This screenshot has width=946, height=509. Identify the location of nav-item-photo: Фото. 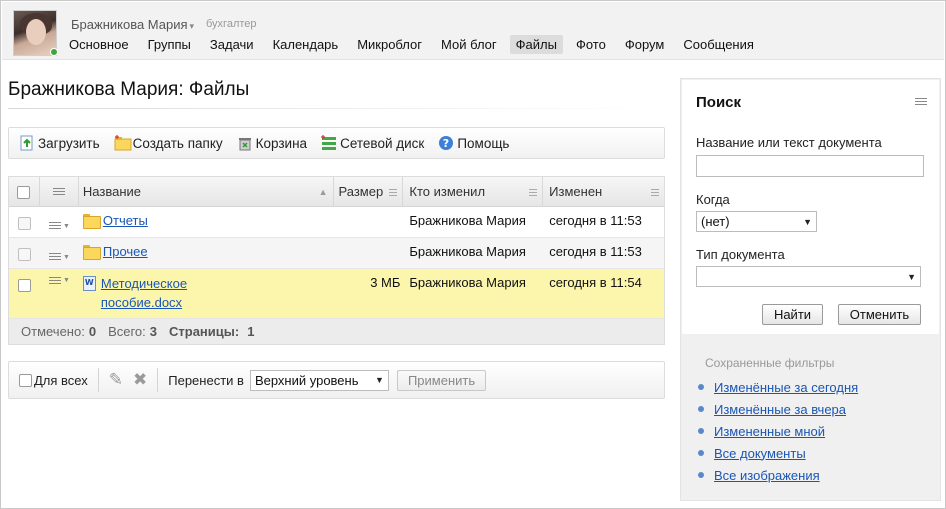
(591, 44).